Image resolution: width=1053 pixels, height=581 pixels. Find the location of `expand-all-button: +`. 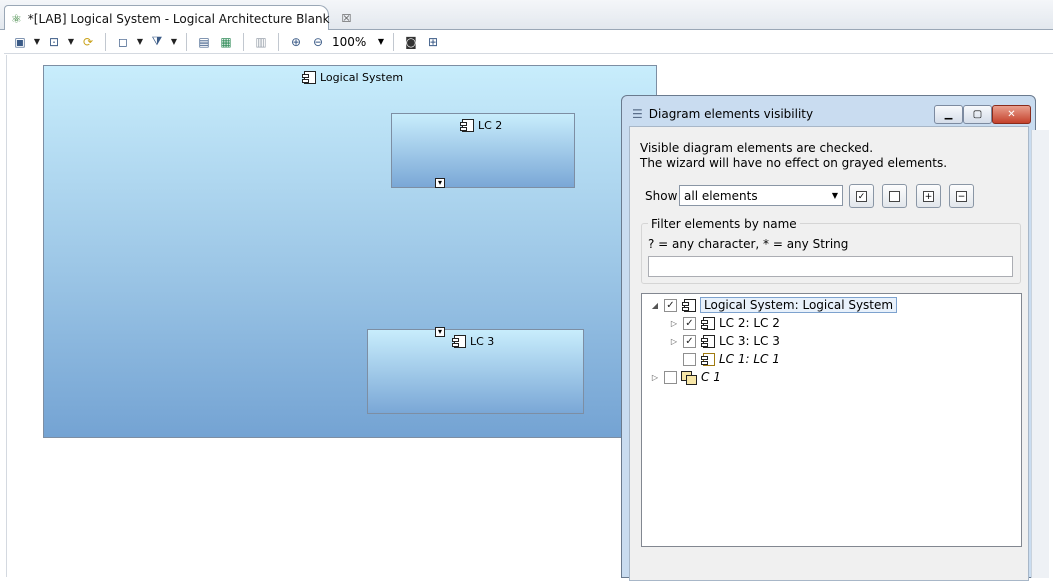

expand-all-button: + is located at coordinates (928, 196).